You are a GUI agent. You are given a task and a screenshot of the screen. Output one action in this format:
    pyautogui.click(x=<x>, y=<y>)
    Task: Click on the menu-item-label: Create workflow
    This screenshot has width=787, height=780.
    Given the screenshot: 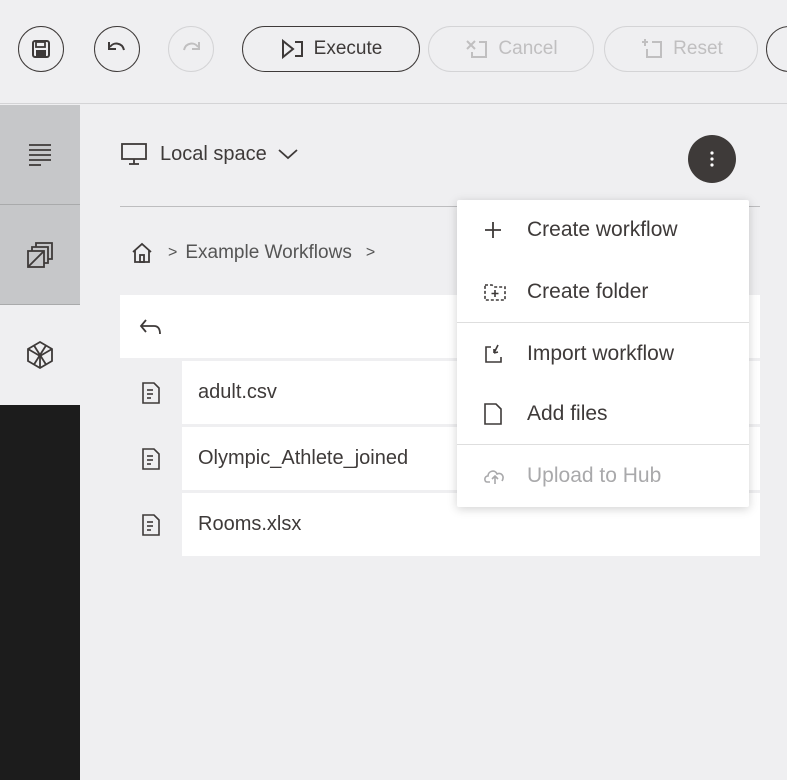 What is the action you would take?
    pyautogui.click(x=602, y=229)
    